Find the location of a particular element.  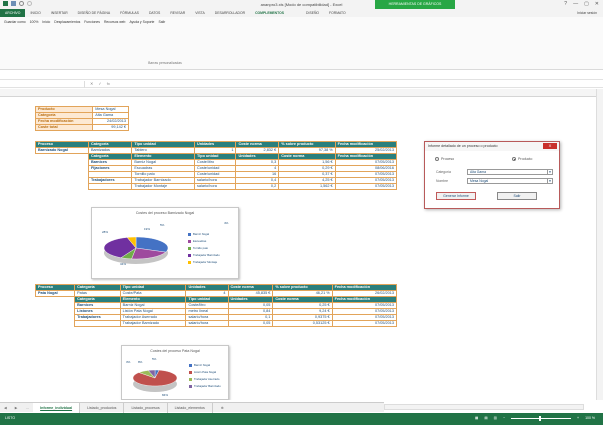

nombre-select: Mesa Nogal ▼ is located at coordinates (510, 181).